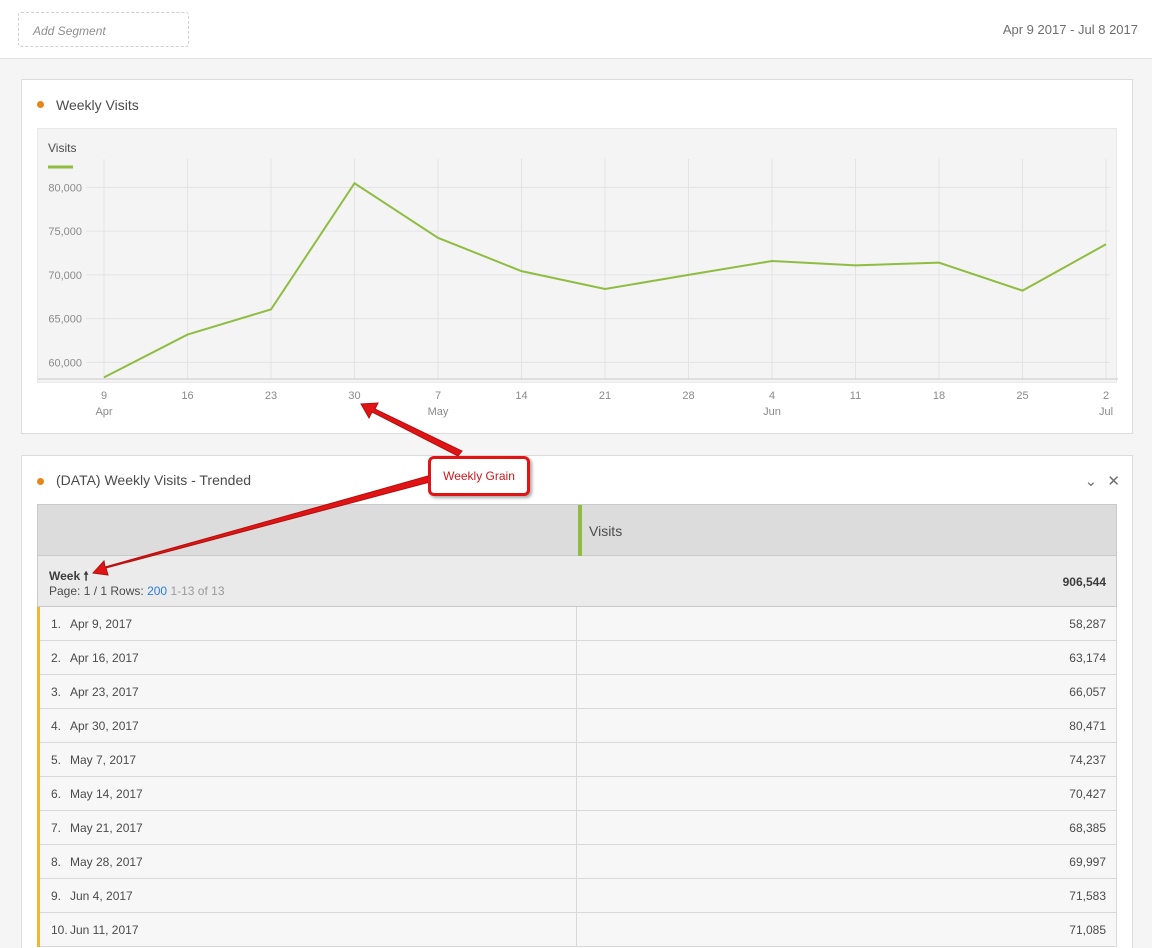 This screenshot has width=1152, height=948. What do you see at coordinates (85, 576) in the screenshot?
I see `sort-up-arrow-icon: 🠕` at bounding box center [85, 576].